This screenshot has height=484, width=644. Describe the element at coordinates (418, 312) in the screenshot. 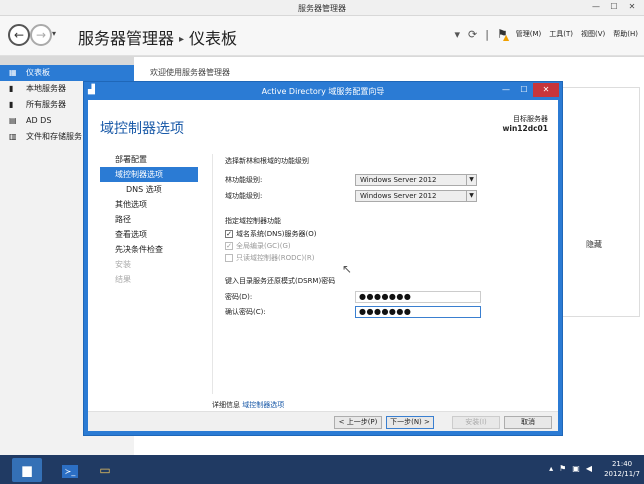

I see `confirm-password-field: ●●●●●●●` at that location.